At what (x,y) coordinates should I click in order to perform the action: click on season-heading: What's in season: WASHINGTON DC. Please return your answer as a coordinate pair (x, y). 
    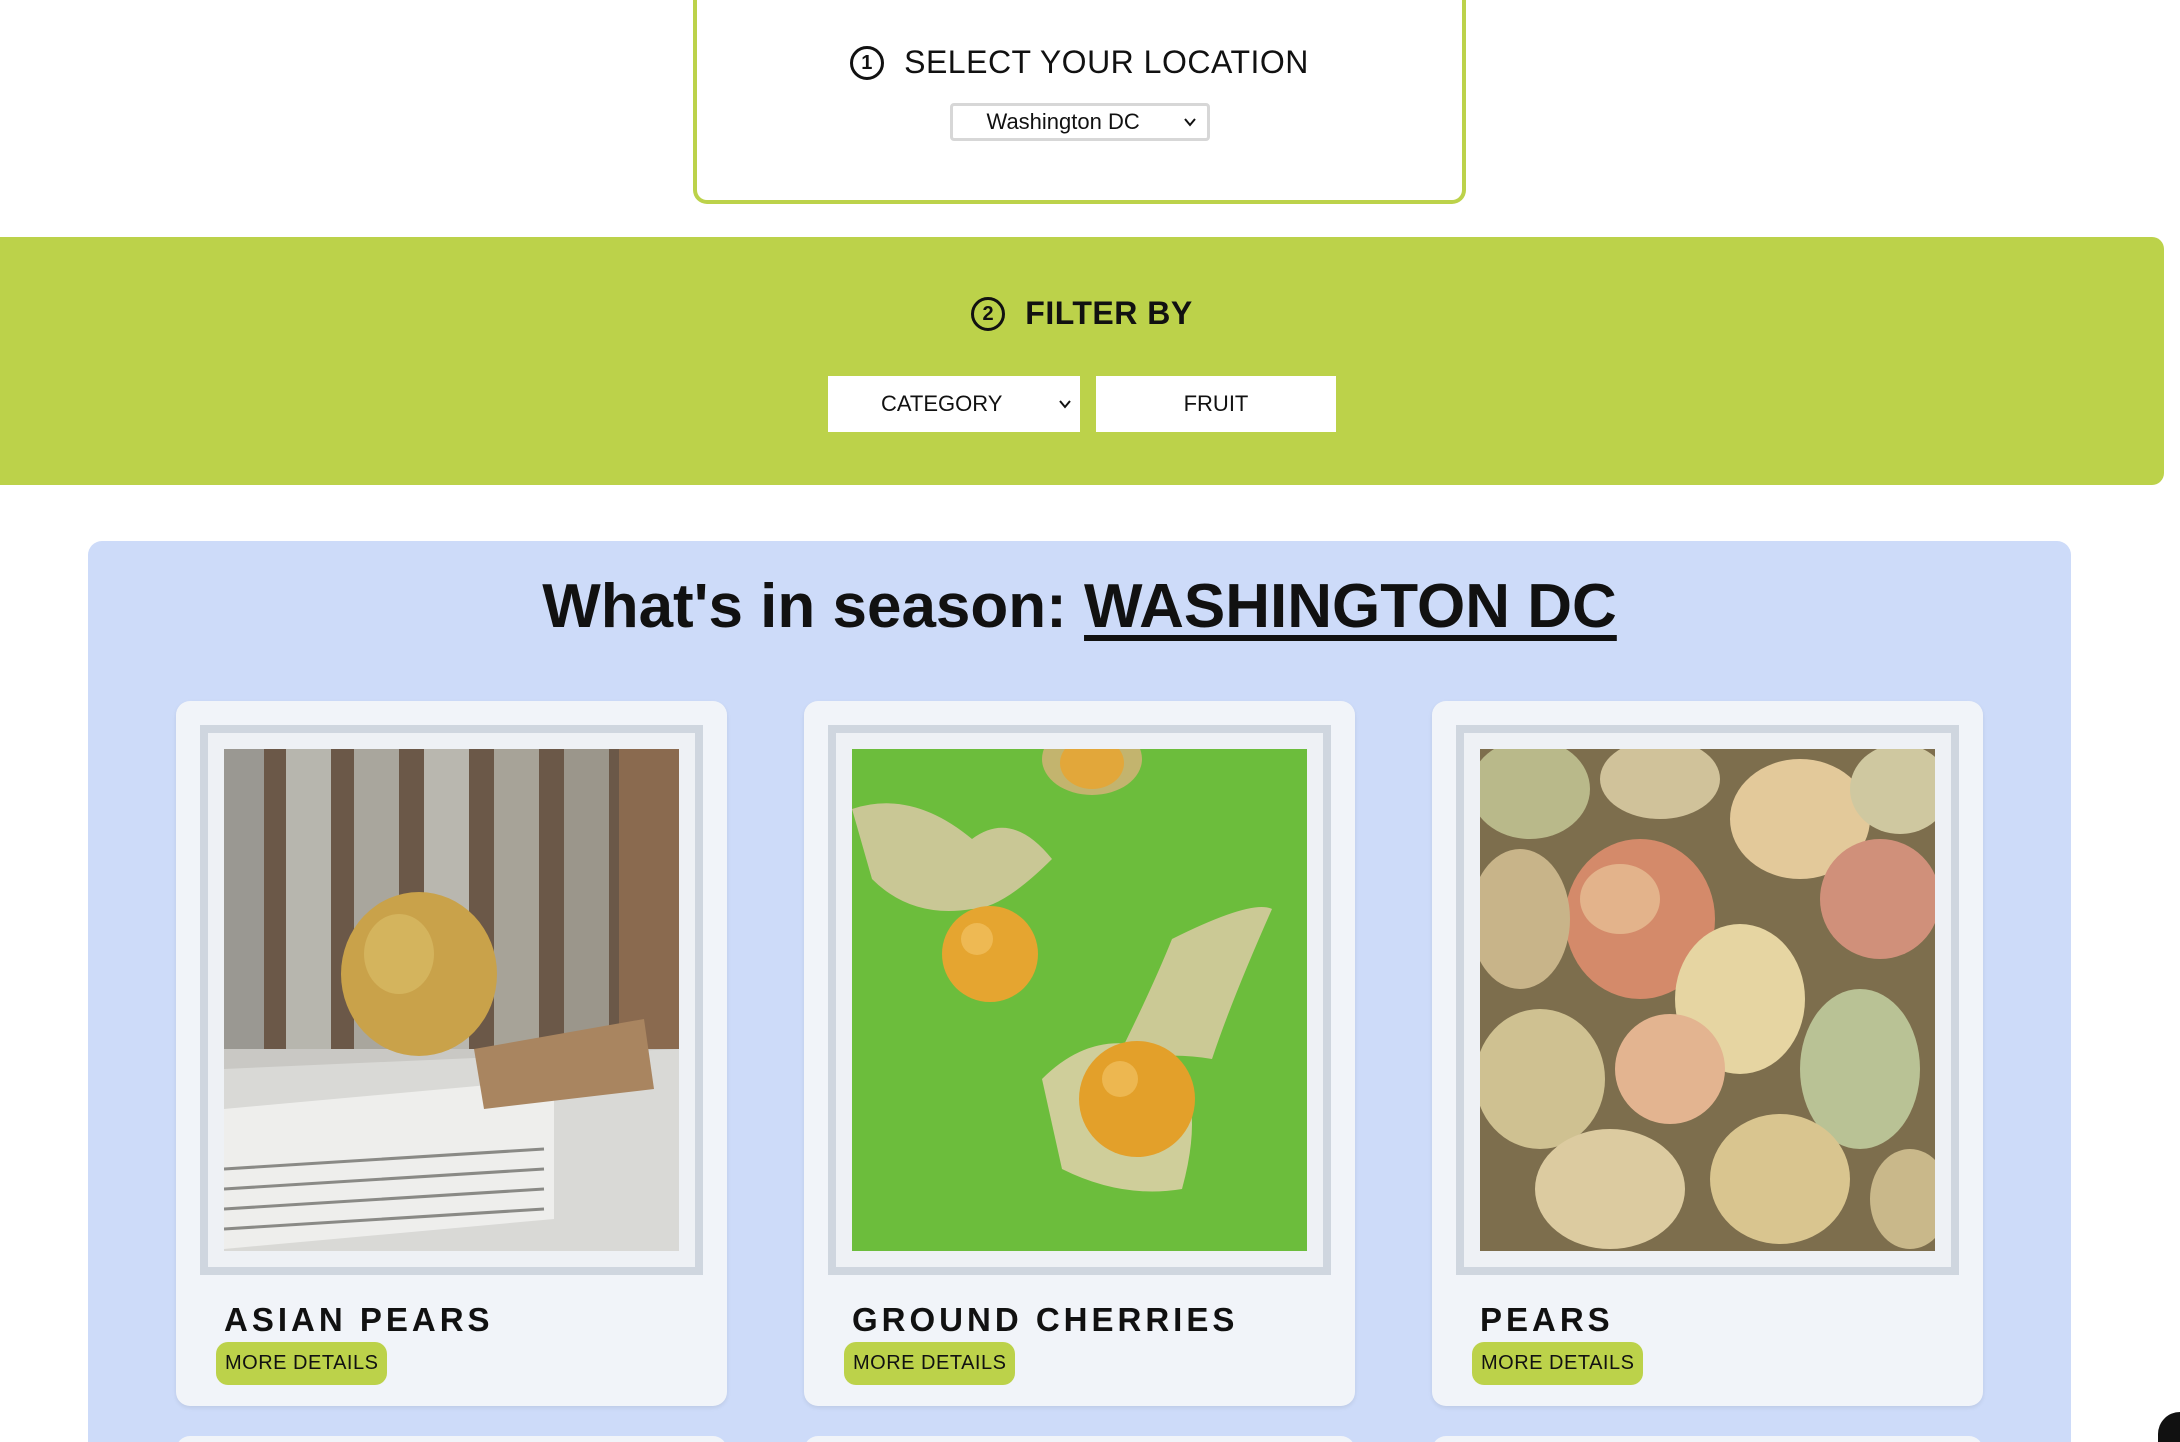
    Looking at the image, I should click on (1079, 606).